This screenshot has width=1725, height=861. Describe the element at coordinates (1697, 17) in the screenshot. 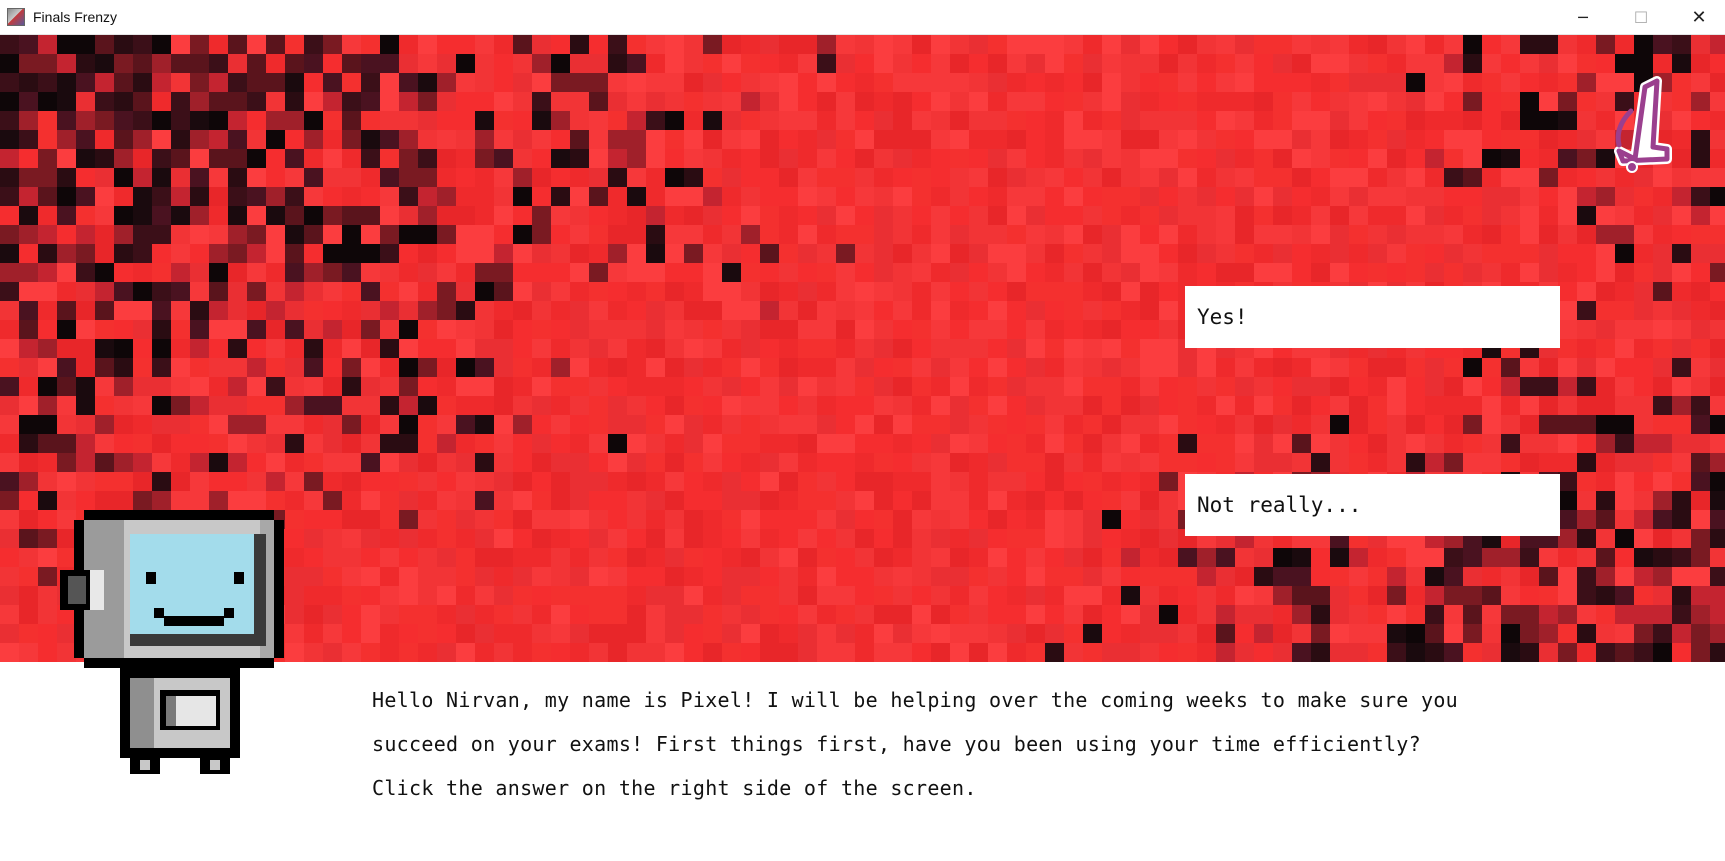

I see `close-button: ✕` at that location.